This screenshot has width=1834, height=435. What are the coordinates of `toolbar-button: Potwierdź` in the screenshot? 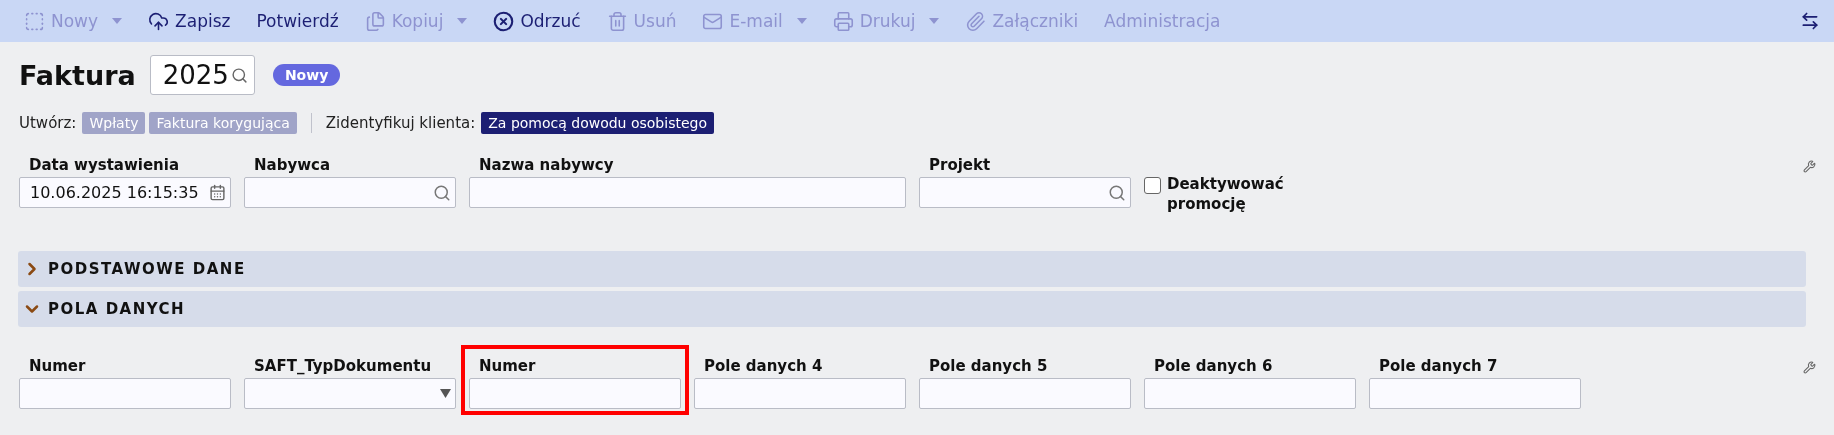 It's located at (297, 21).